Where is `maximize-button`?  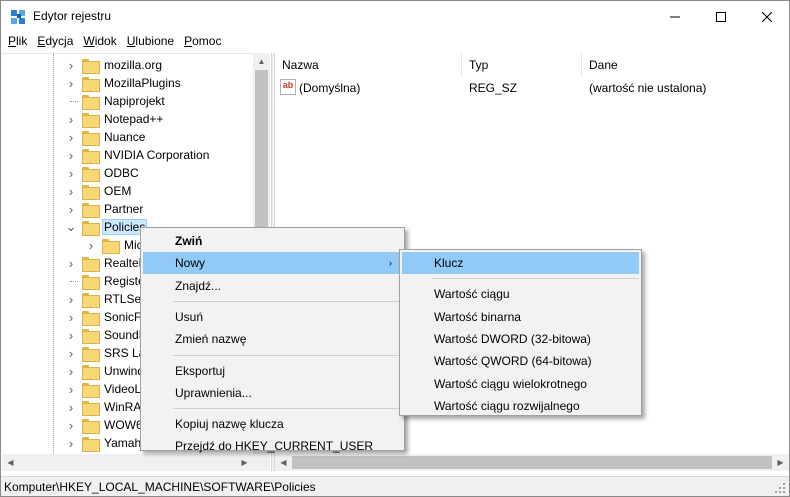 maximize-button is located at coordinates (721, 16).